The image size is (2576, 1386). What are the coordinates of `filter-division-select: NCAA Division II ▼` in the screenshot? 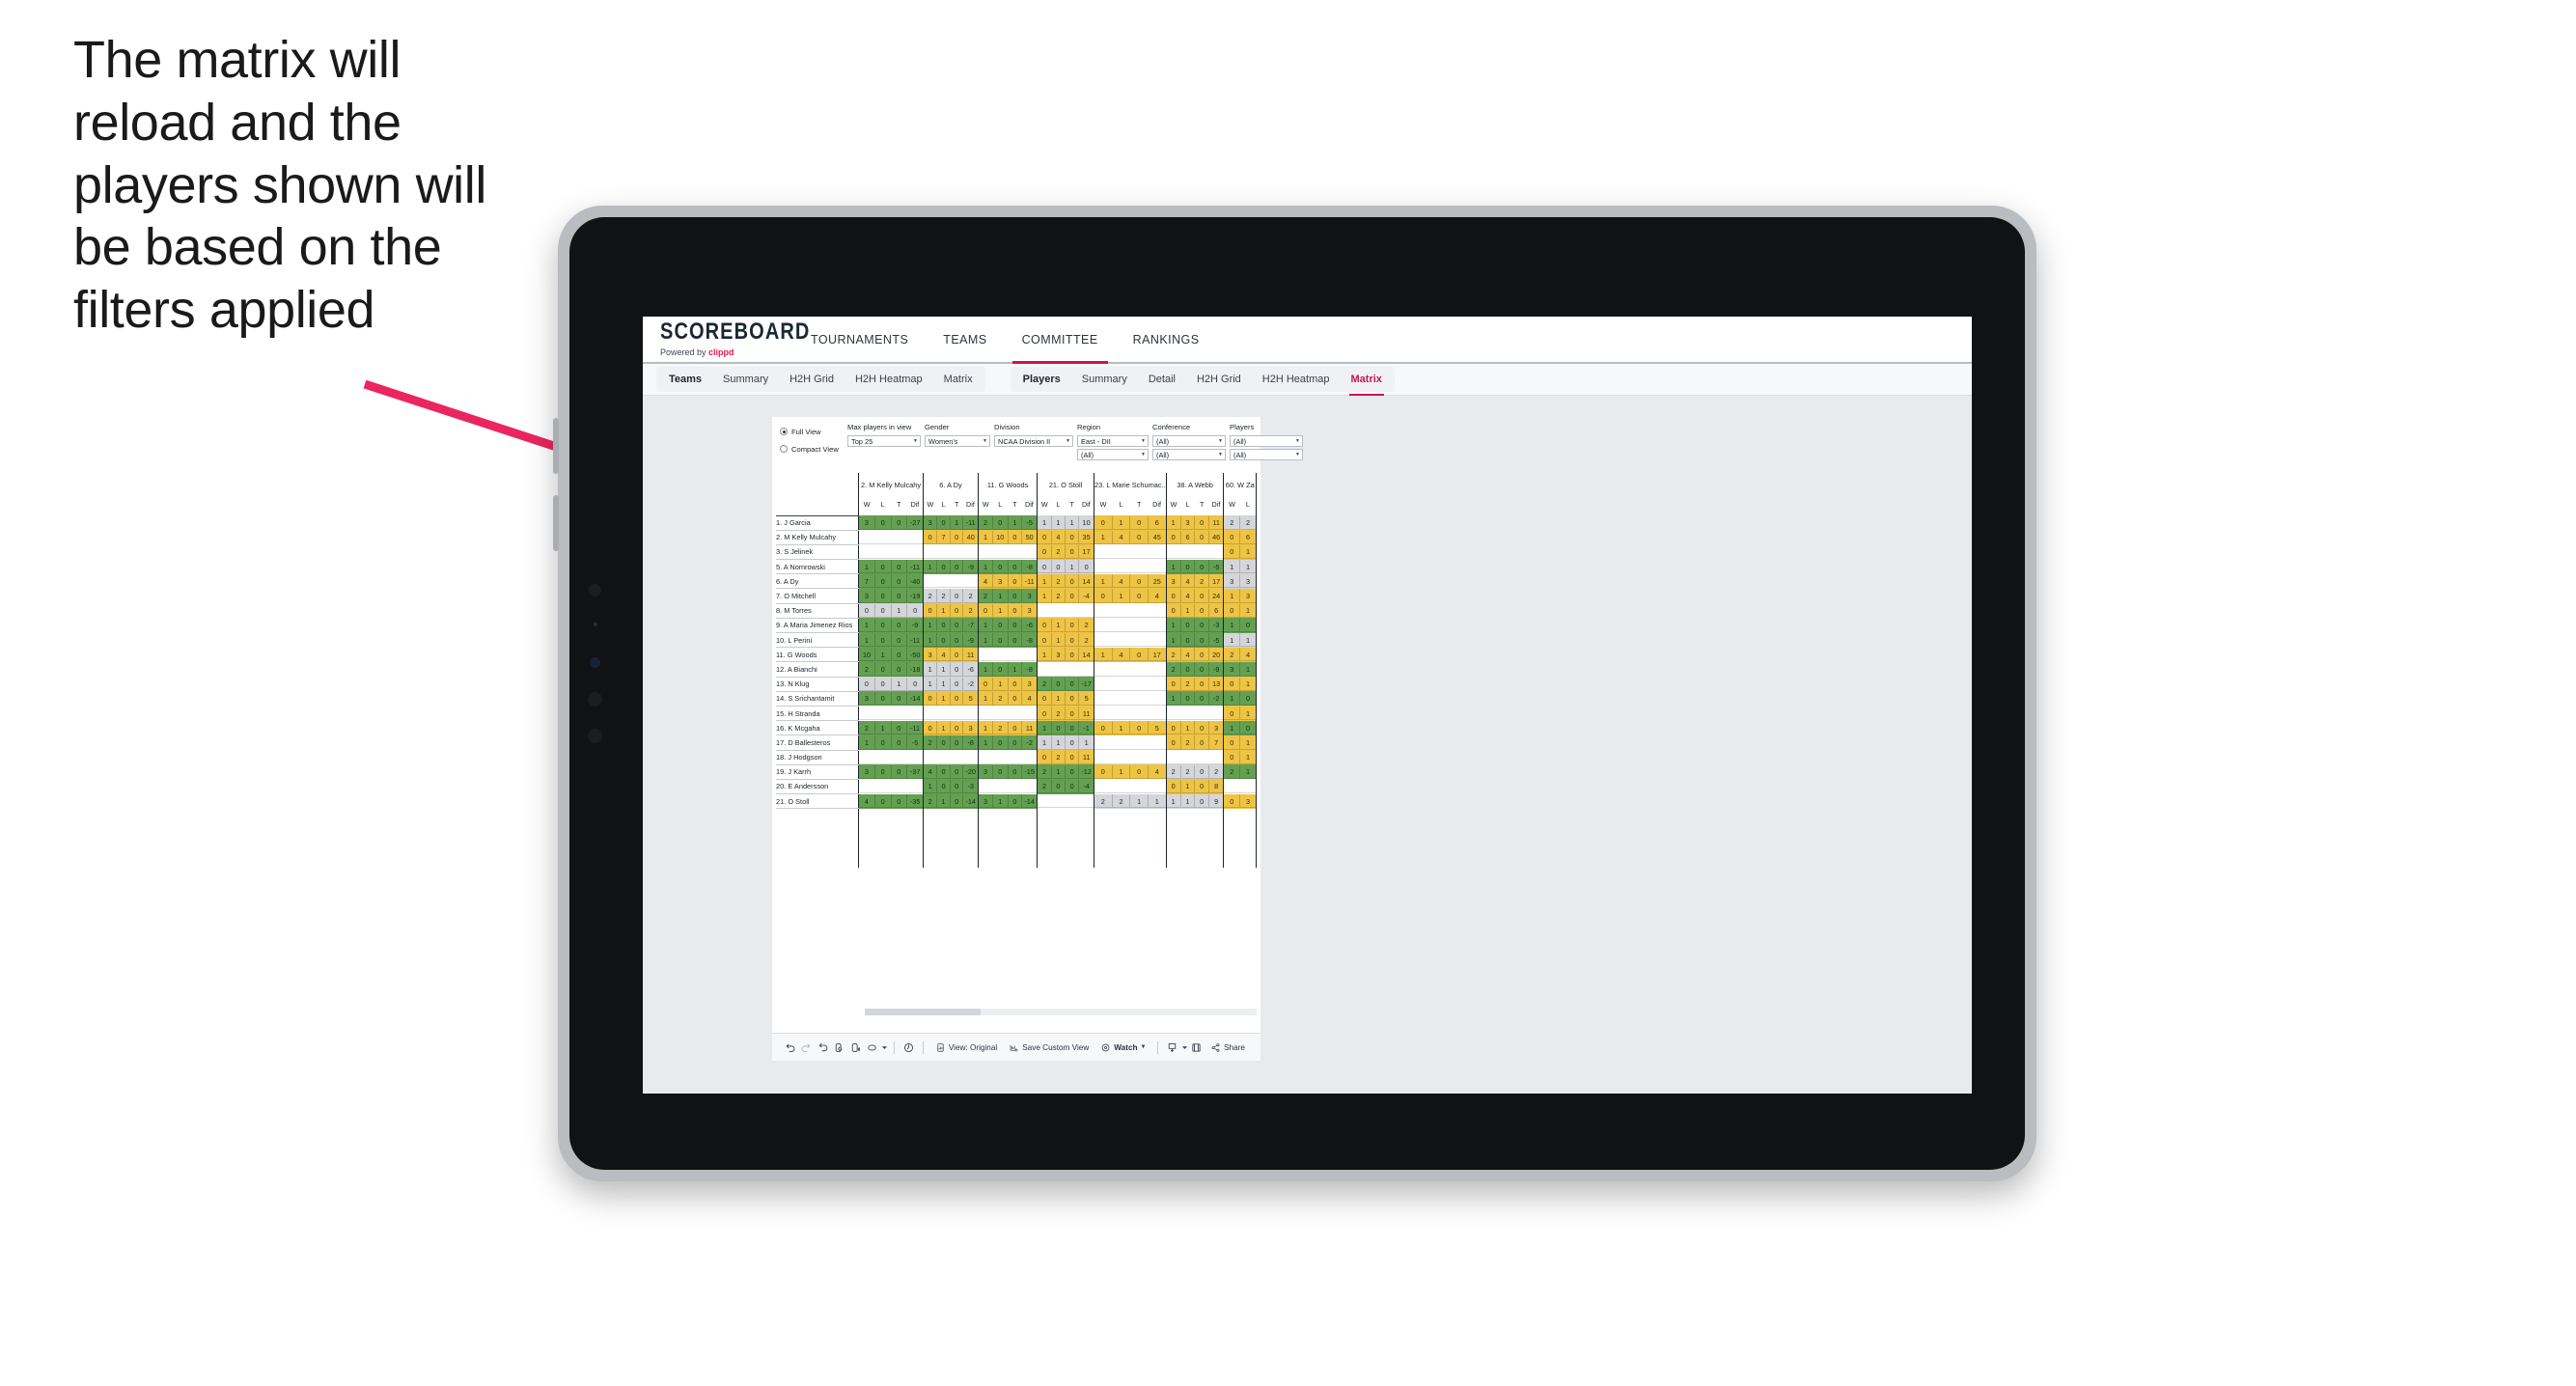 It's located at (1033, 441).